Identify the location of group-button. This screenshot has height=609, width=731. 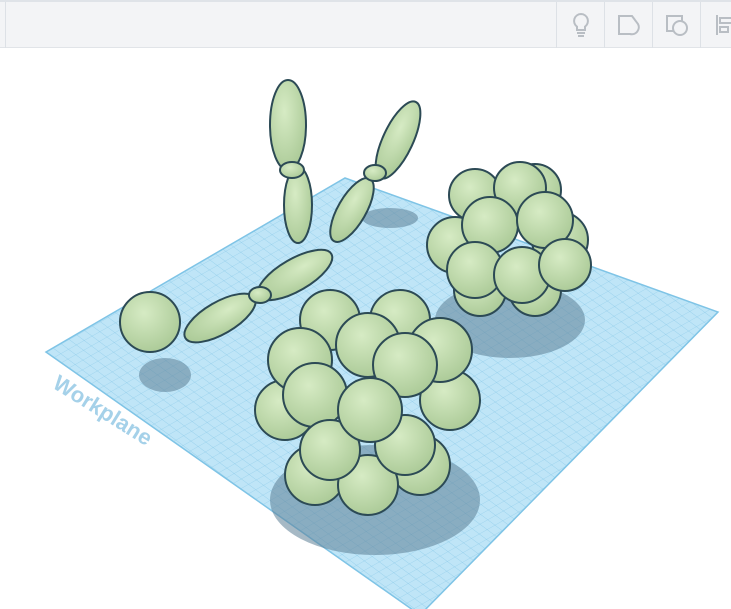
(676, 25).